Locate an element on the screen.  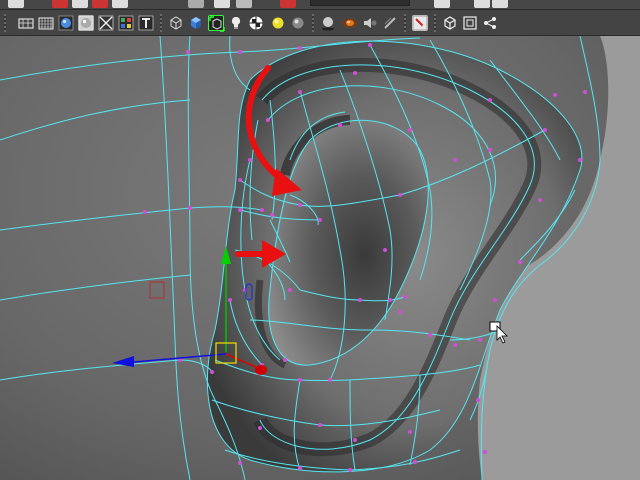
audio-icon is located at coordinates (370, 23).